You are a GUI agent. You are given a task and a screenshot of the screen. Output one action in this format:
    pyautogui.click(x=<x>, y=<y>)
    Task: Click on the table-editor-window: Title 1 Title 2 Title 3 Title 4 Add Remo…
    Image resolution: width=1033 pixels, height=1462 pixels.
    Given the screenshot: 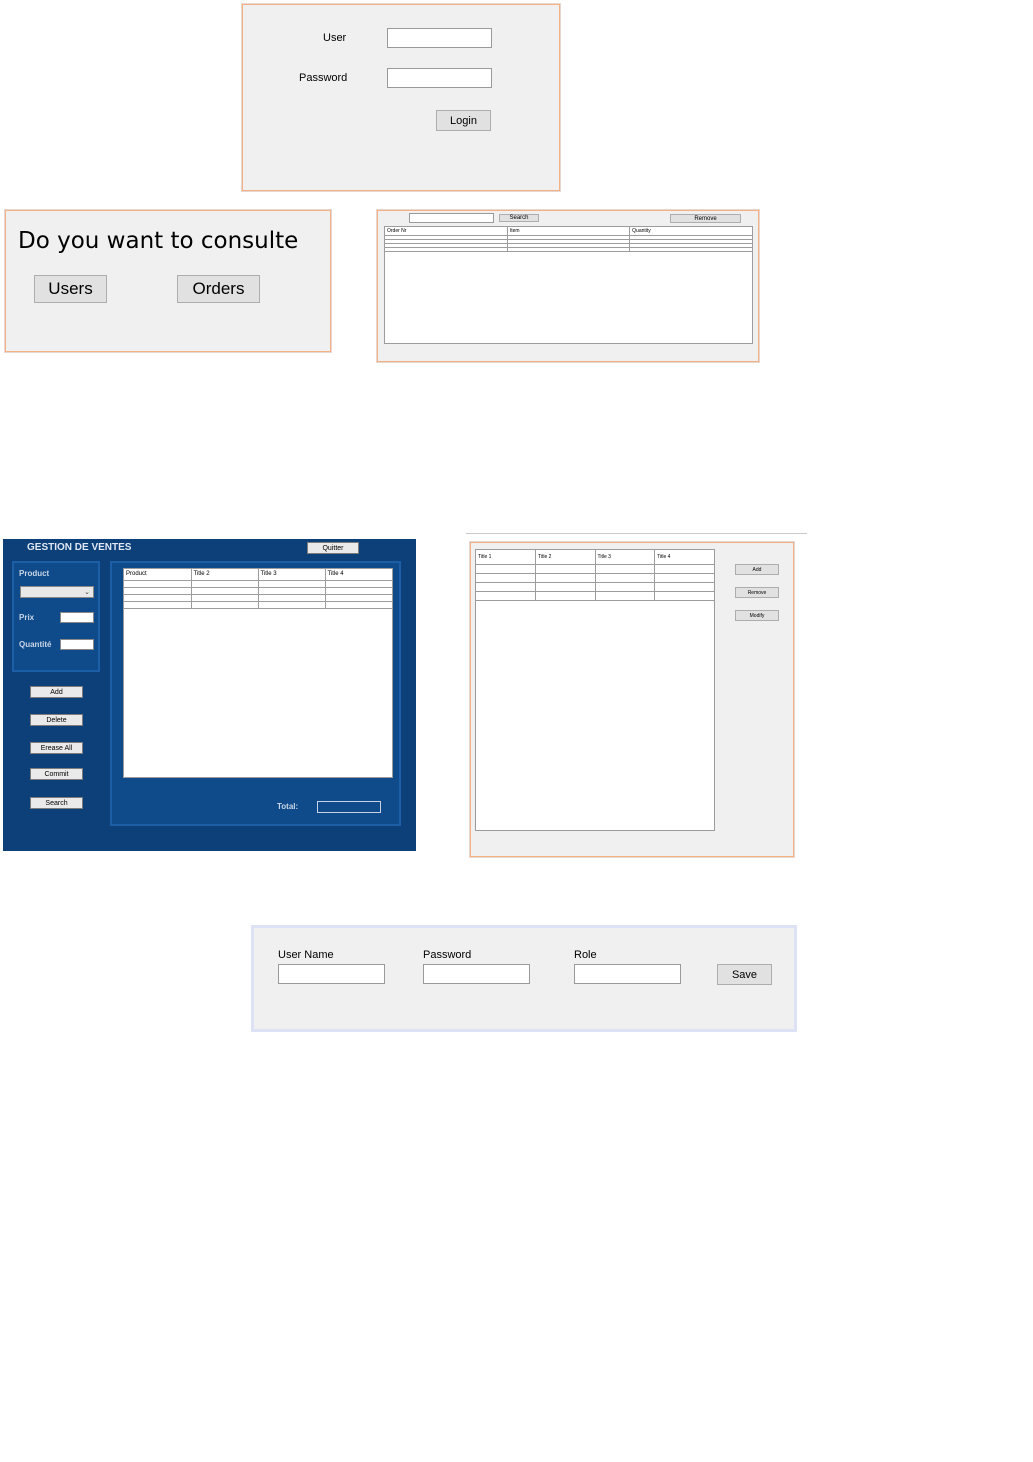 What is the action you would take?
    pyautogui.click(x=632, y=699)
    